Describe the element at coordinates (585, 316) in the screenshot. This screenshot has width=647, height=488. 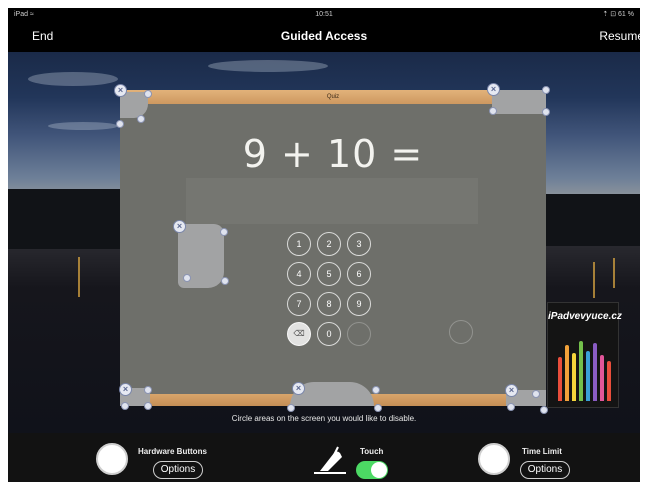
I see `logo-text: iPadvevyuce.cz` at that location.